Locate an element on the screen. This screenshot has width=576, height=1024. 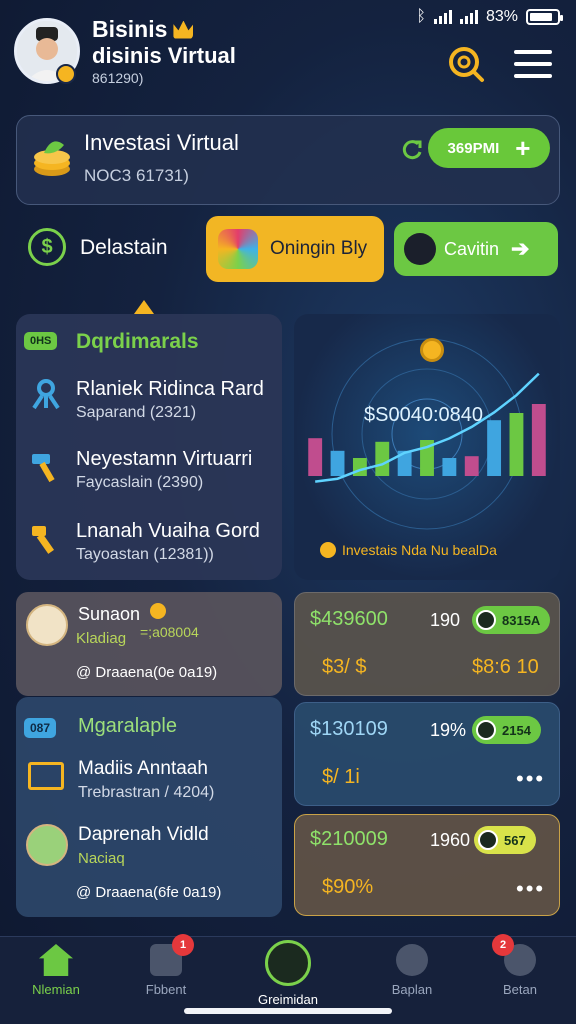
user-footer-text: Draaena(6fe 0a19) is located at coordinates (158, 892).